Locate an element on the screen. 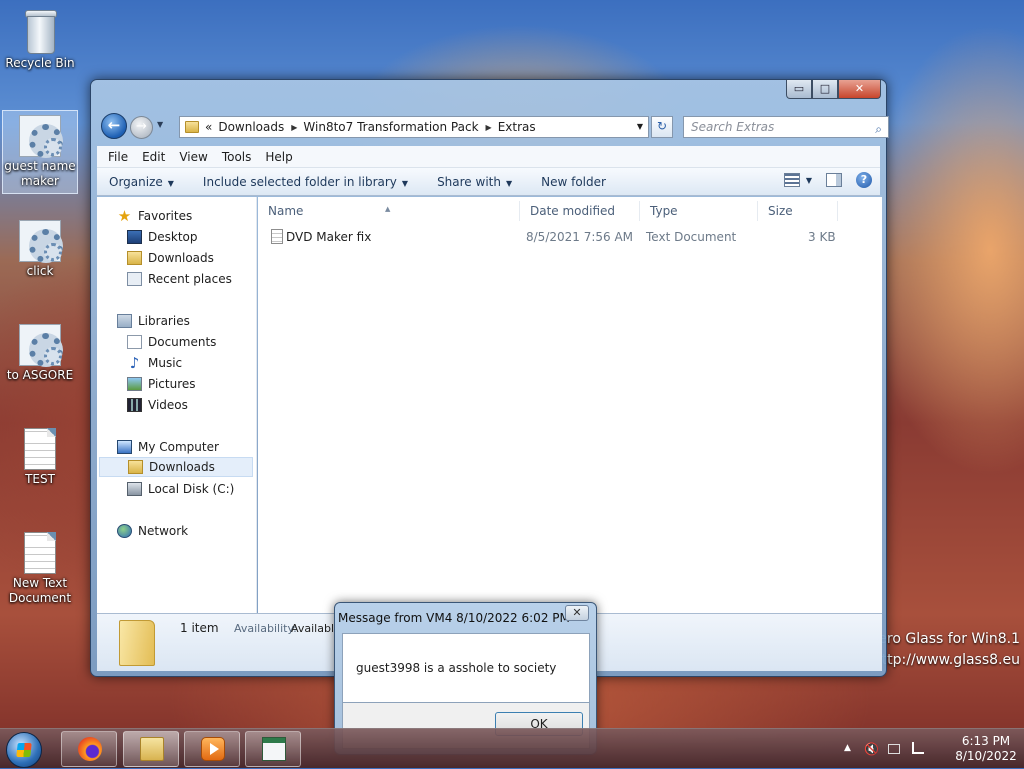  address-segment-extras: Extras is located at coordinates (517, 127).